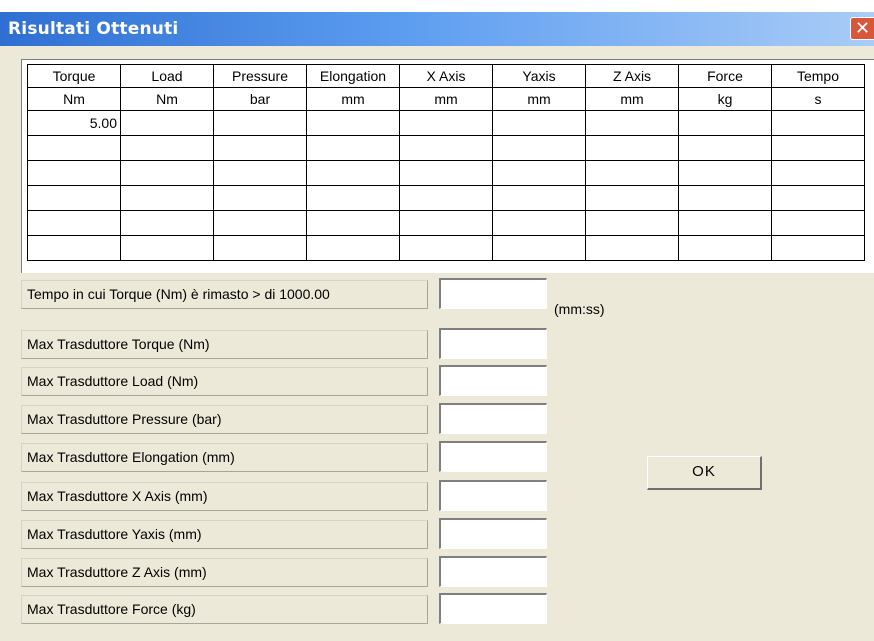 This screenshot has height=641, width=874. I want to click on result-label: Max Trasduttore Torque (Nm), so click(224, 344).